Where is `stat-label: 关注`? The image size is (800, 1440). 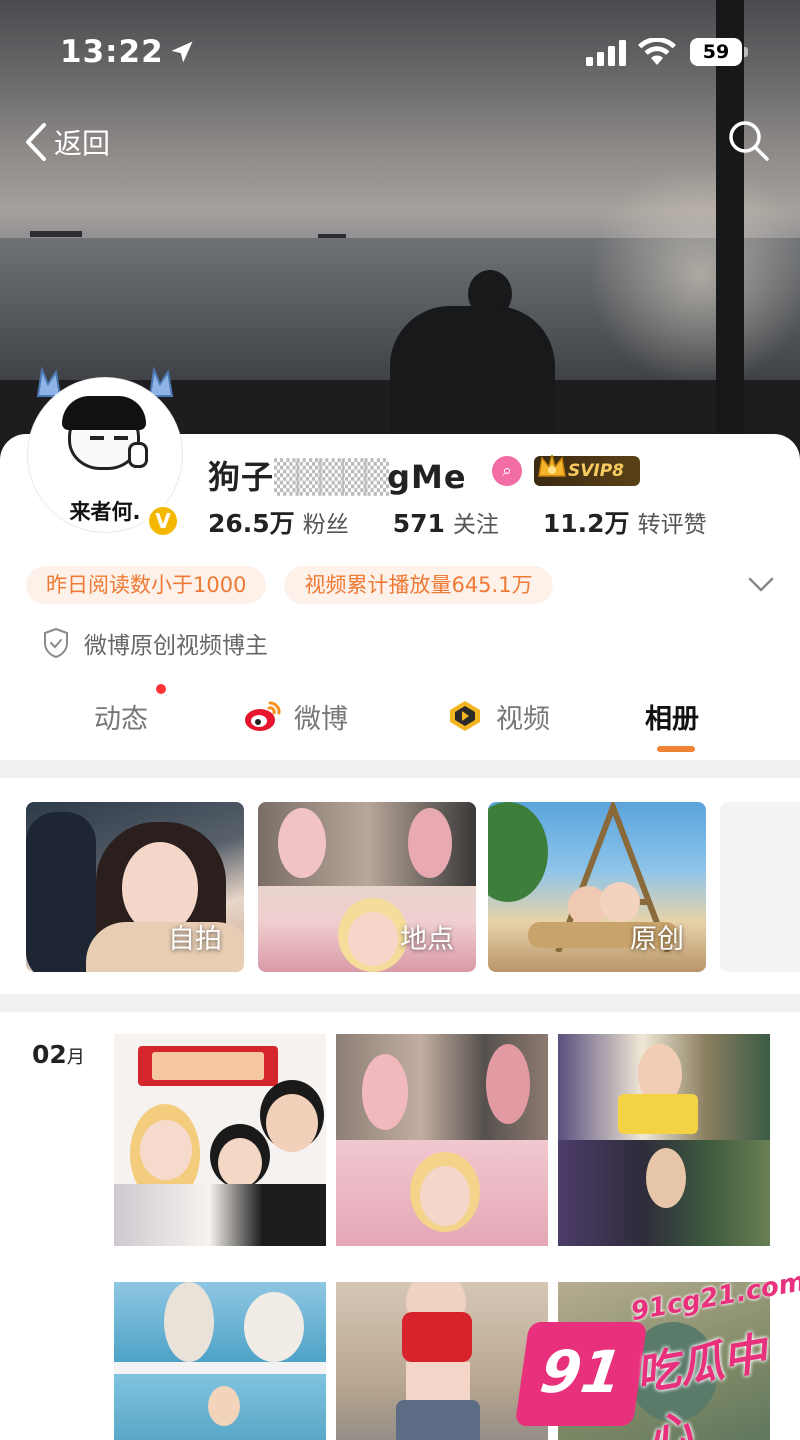
stat-label: 关注 is located at coordinates (475, 525).